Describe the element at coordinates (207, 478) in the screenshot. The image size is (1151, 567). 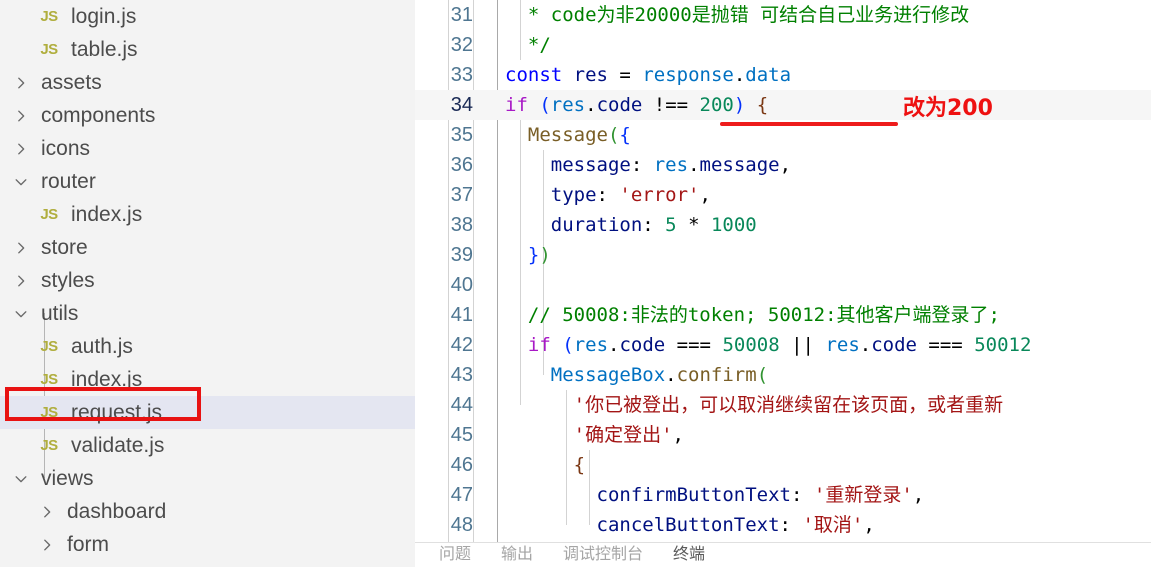
I see `tree-item-views: views` at that location.